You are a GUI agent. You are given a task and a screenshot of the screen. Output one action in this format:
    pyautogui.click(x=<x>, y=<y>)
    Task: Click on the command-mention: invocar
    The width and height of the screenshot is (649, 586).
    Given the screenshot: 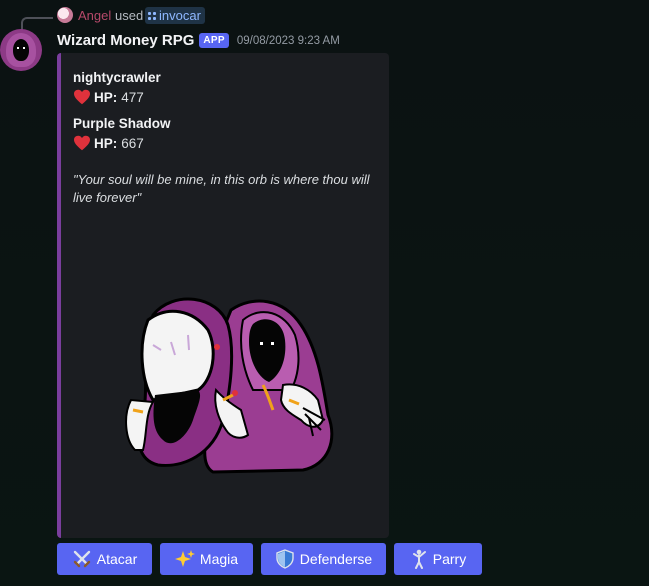 What is the action you would take?
    pyautogui.click(x=175, y=15)
    